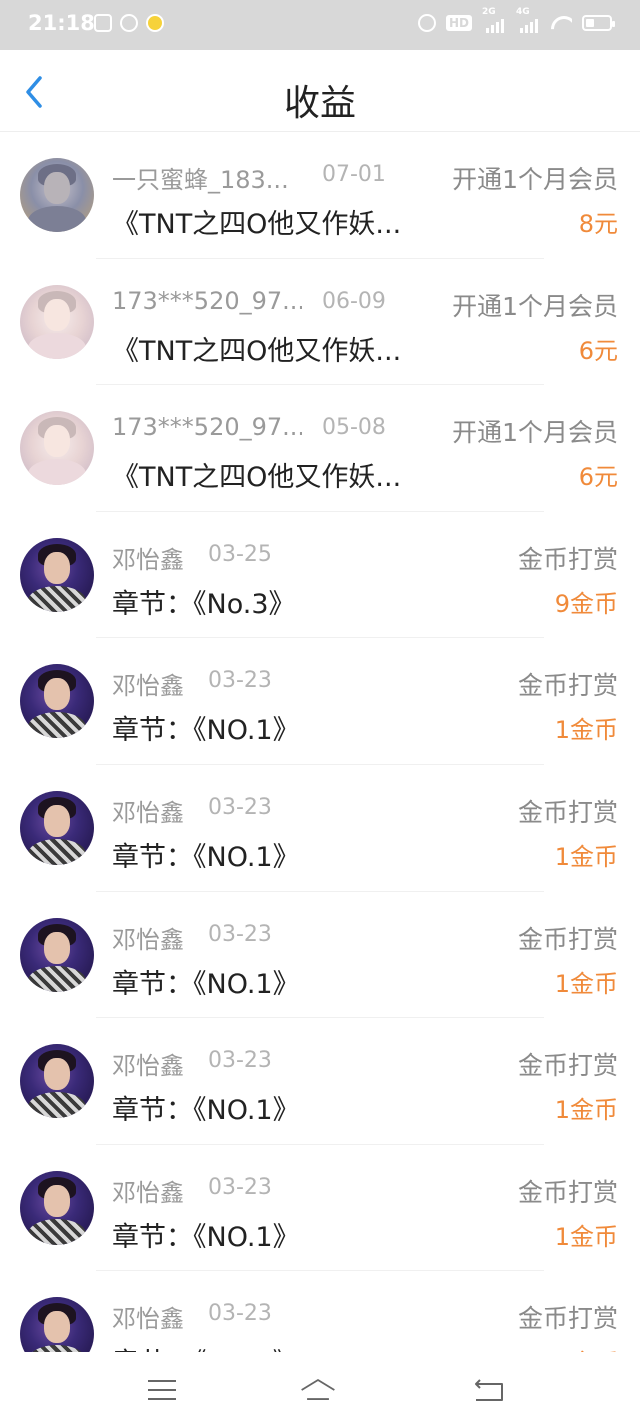 This screenshot has height=1427, width=640. I want to click on nav-home-button, so click(320, 1390).